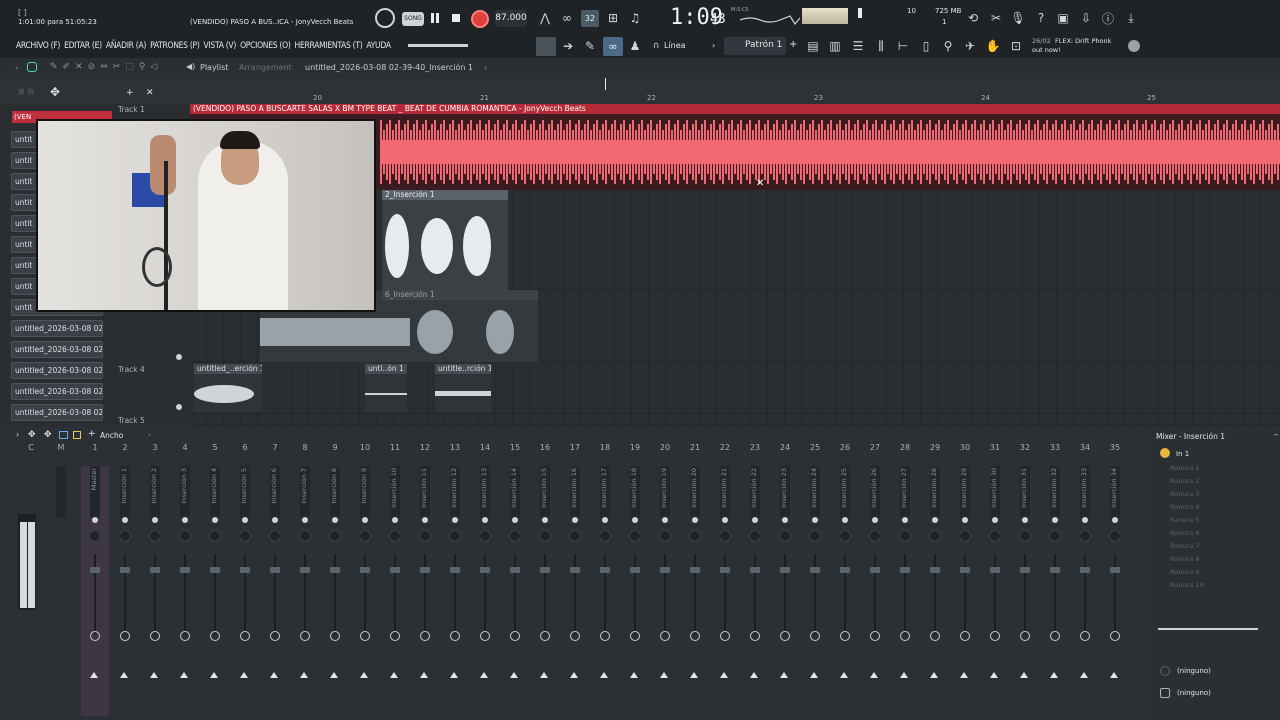 This screenshot has width=1280, height=720. Describe the element at coordinates (1220, 574) in the screenshot. I see `slot: Ranura 9` at that location.